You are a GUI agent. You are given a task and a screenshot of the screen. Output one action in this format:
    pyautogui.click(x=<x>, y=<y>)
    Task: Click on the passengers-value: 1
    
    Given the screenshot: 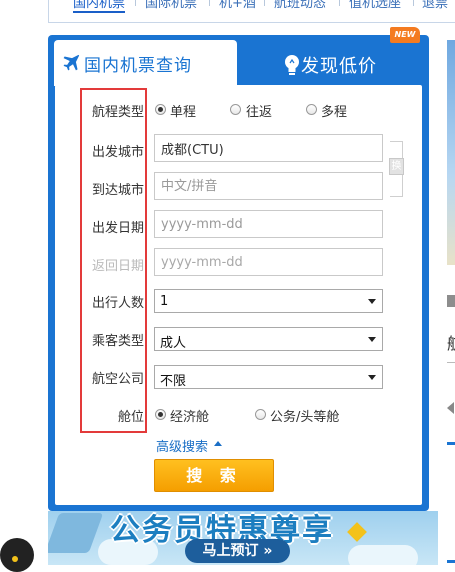 What is the action you would take?
    pyautogui.click(x=164, y=301)
    